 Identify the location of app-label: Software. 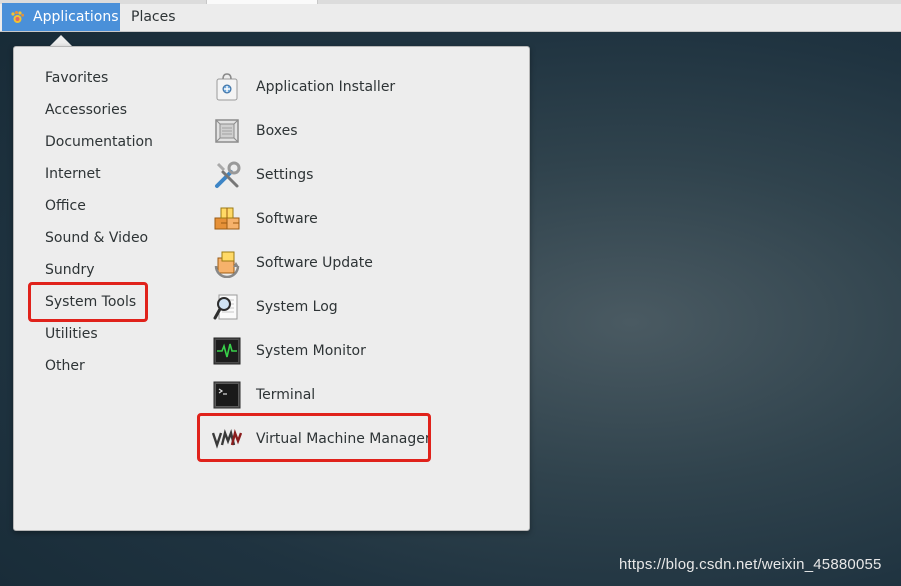
(287, 219).